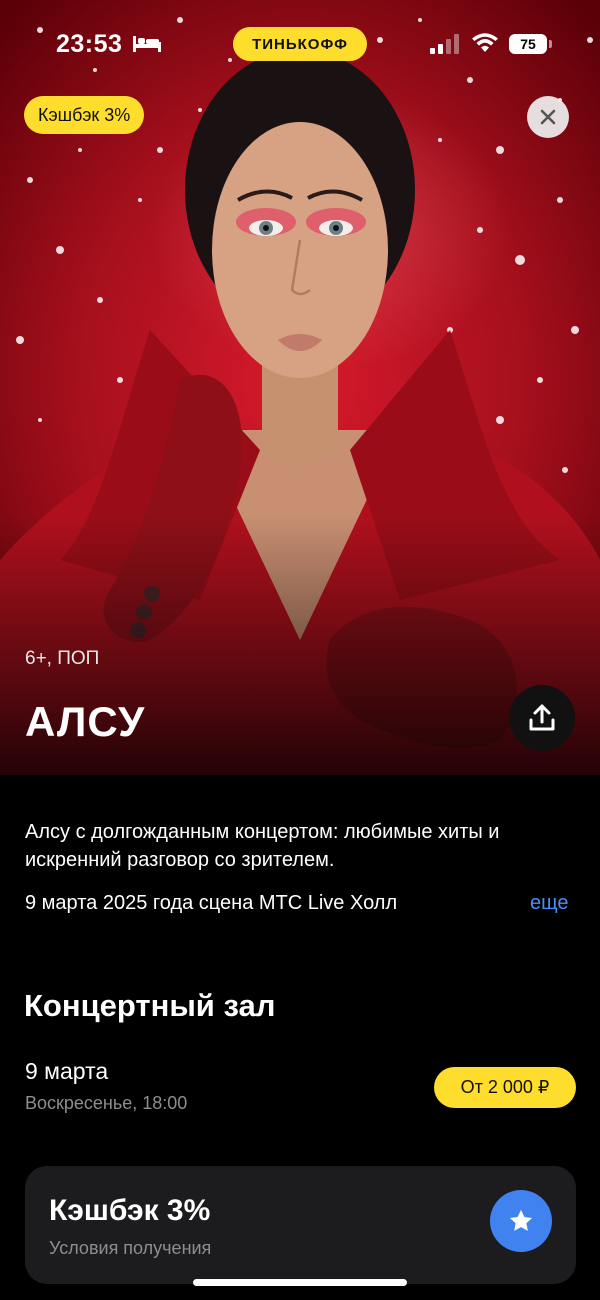 This screenshot has height=1300, width=600. I want to click on star-icon, so click(521, 1220).